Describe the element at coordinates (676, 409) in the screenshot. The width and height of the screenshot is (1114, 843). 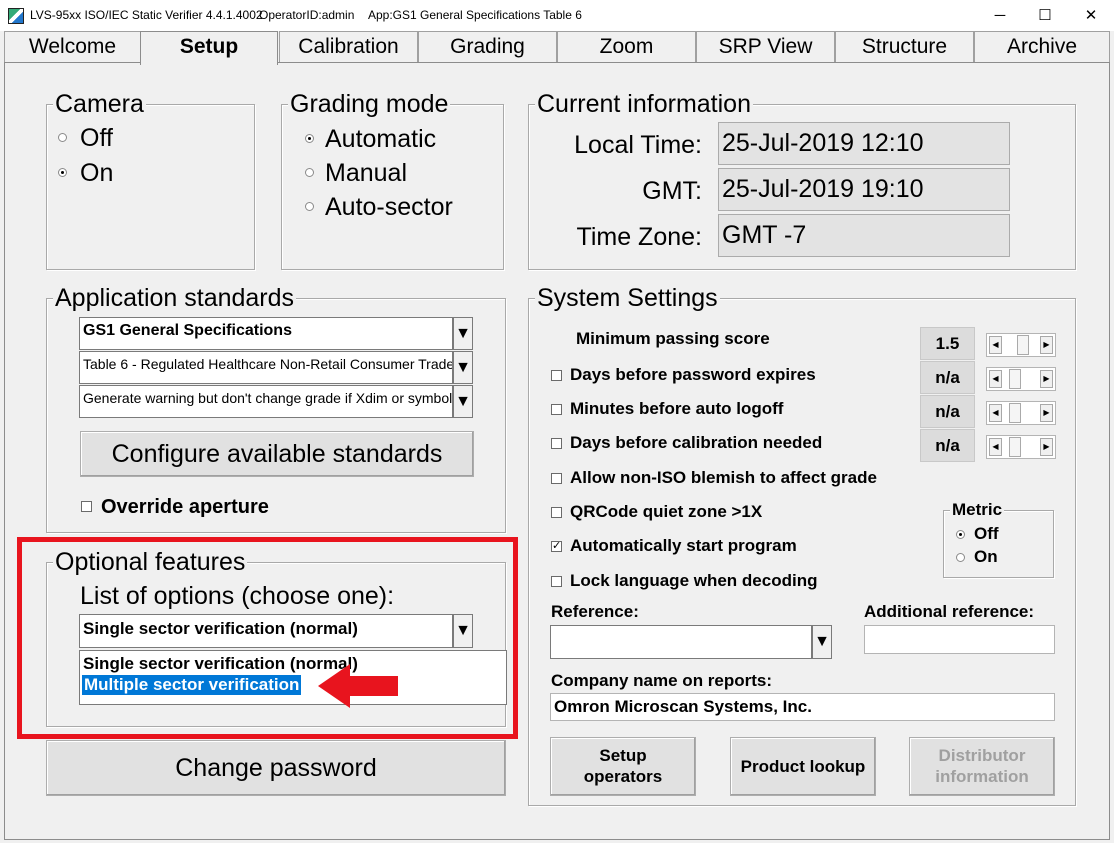
I see `auto-logoff-label: Minutes before auto logoff` at that location.